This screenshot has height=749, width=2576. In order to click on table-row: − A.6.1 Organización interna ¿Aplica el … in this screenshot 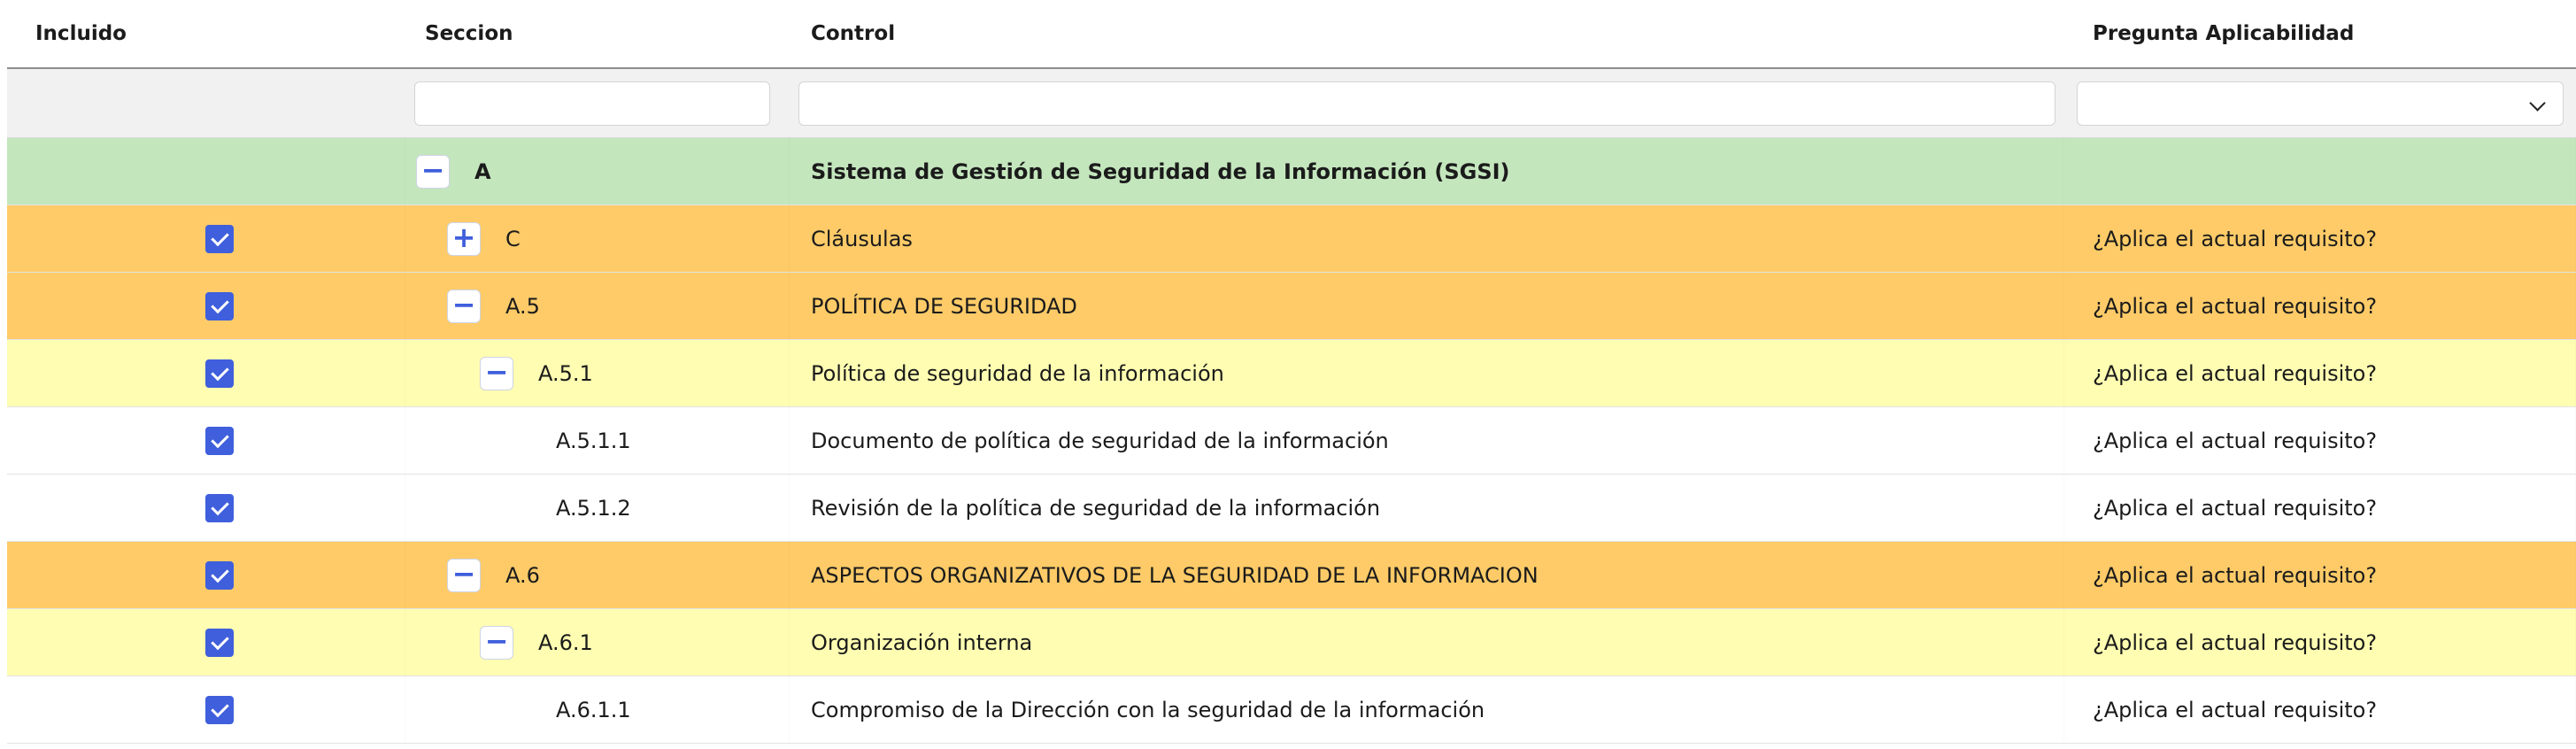, I will do `click(1291, 642)`.